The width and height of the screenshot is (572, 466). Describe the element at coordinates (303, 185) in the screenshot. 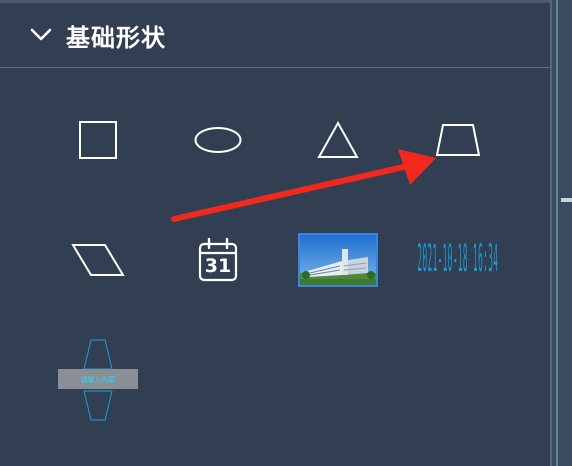

I see `annotation-arrow` at that location.